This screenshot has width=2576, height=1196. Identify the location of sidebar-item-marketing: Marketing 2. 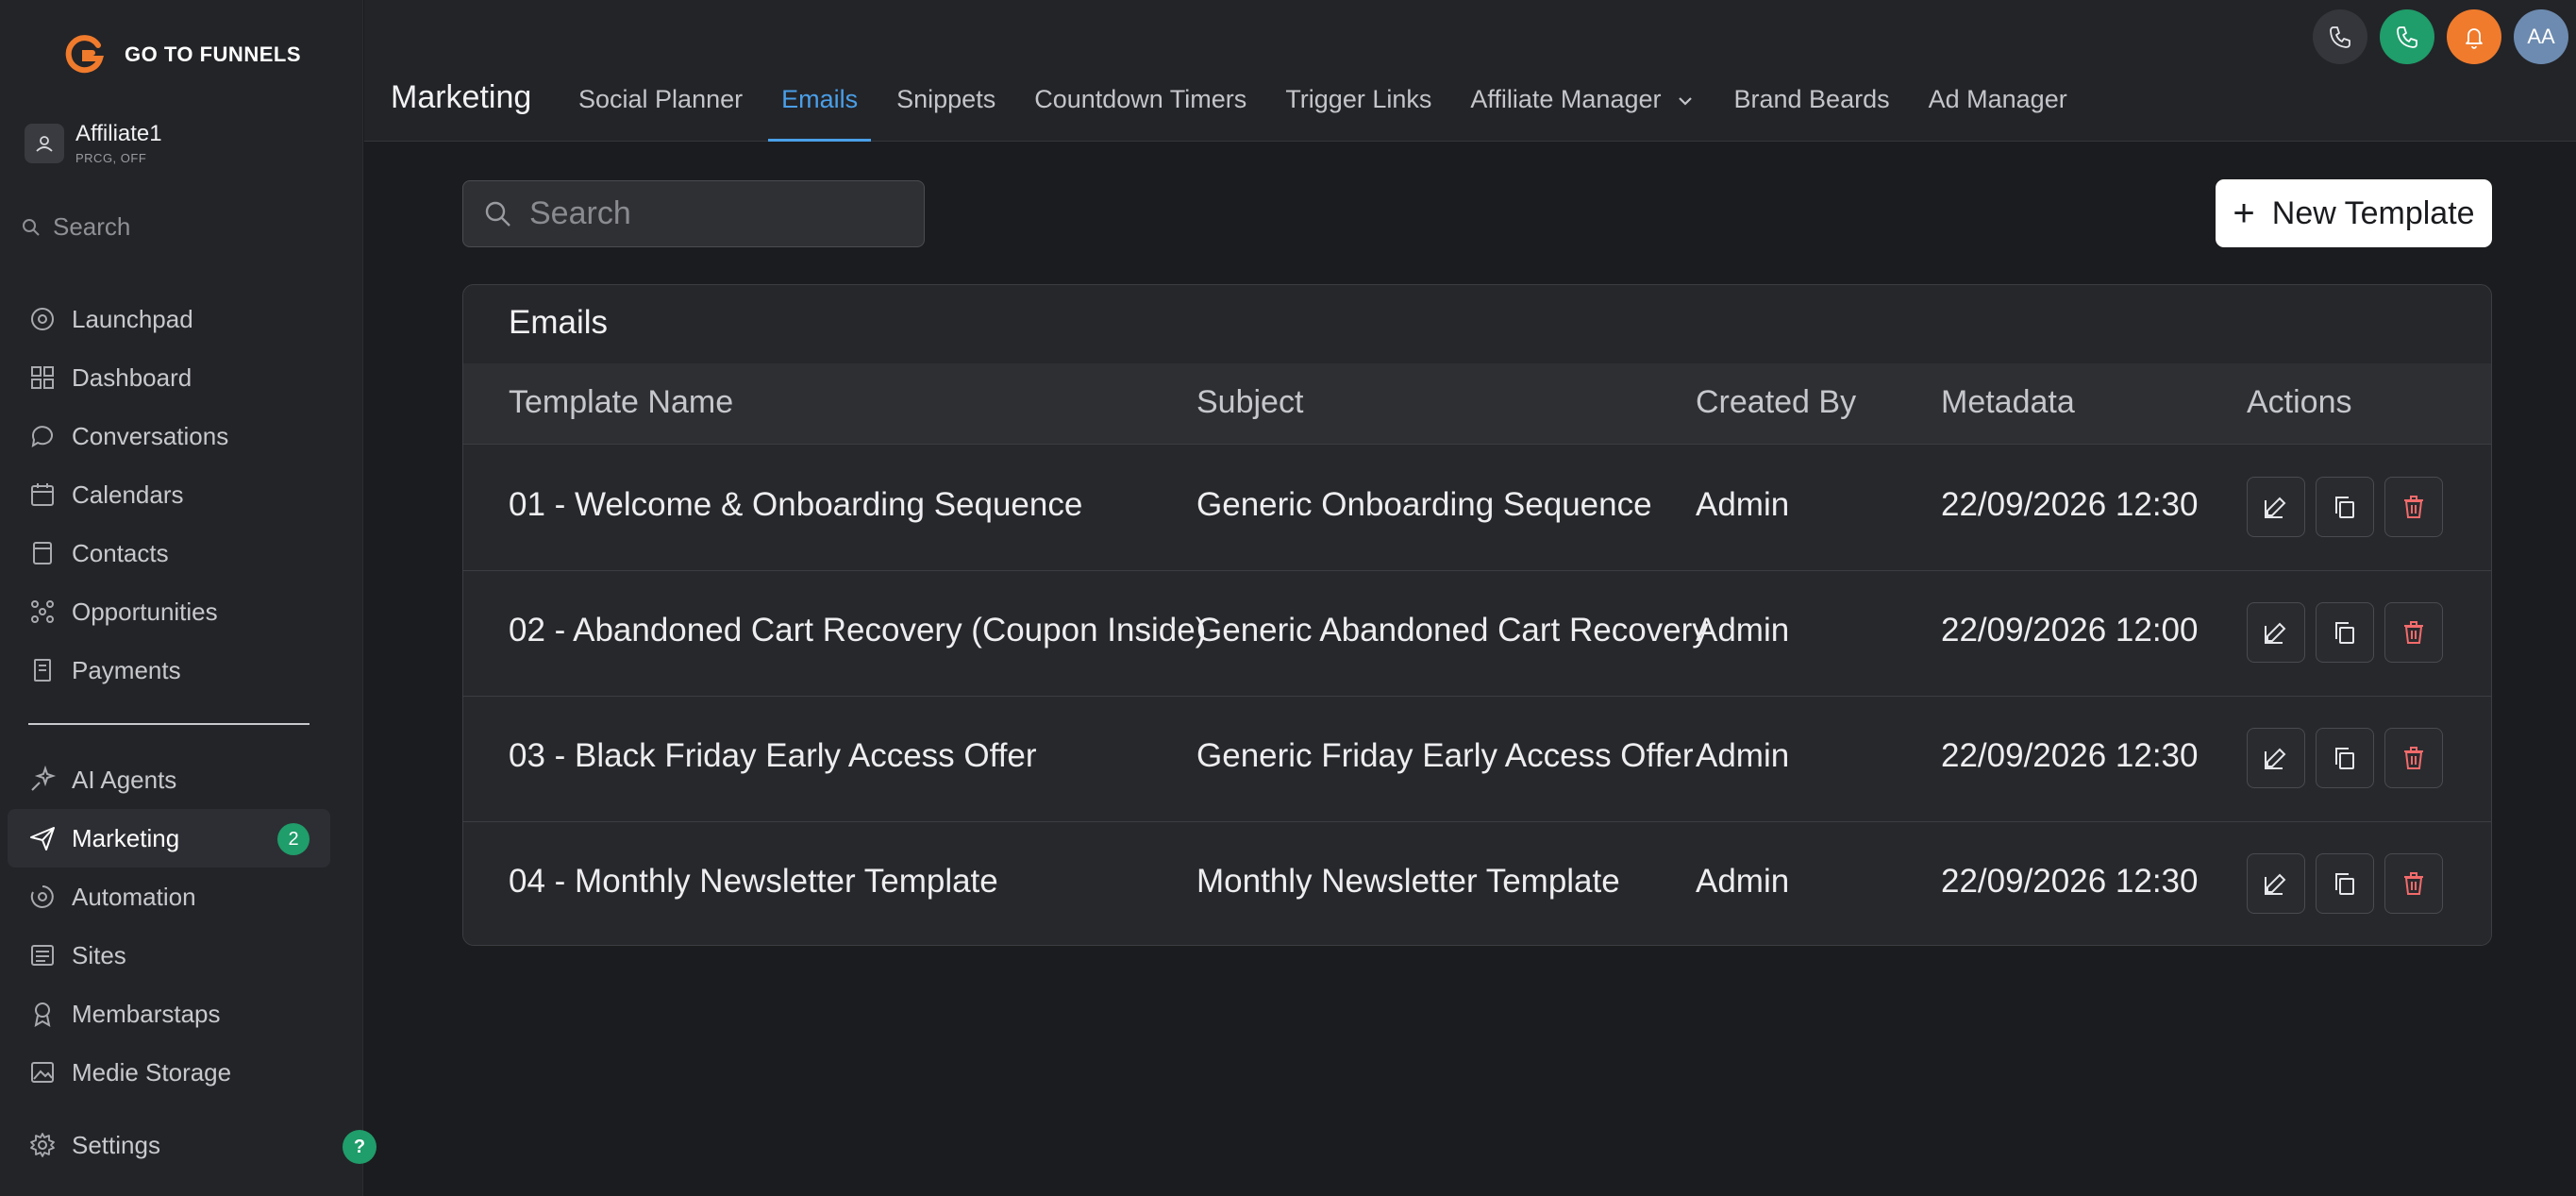
(169, 838).